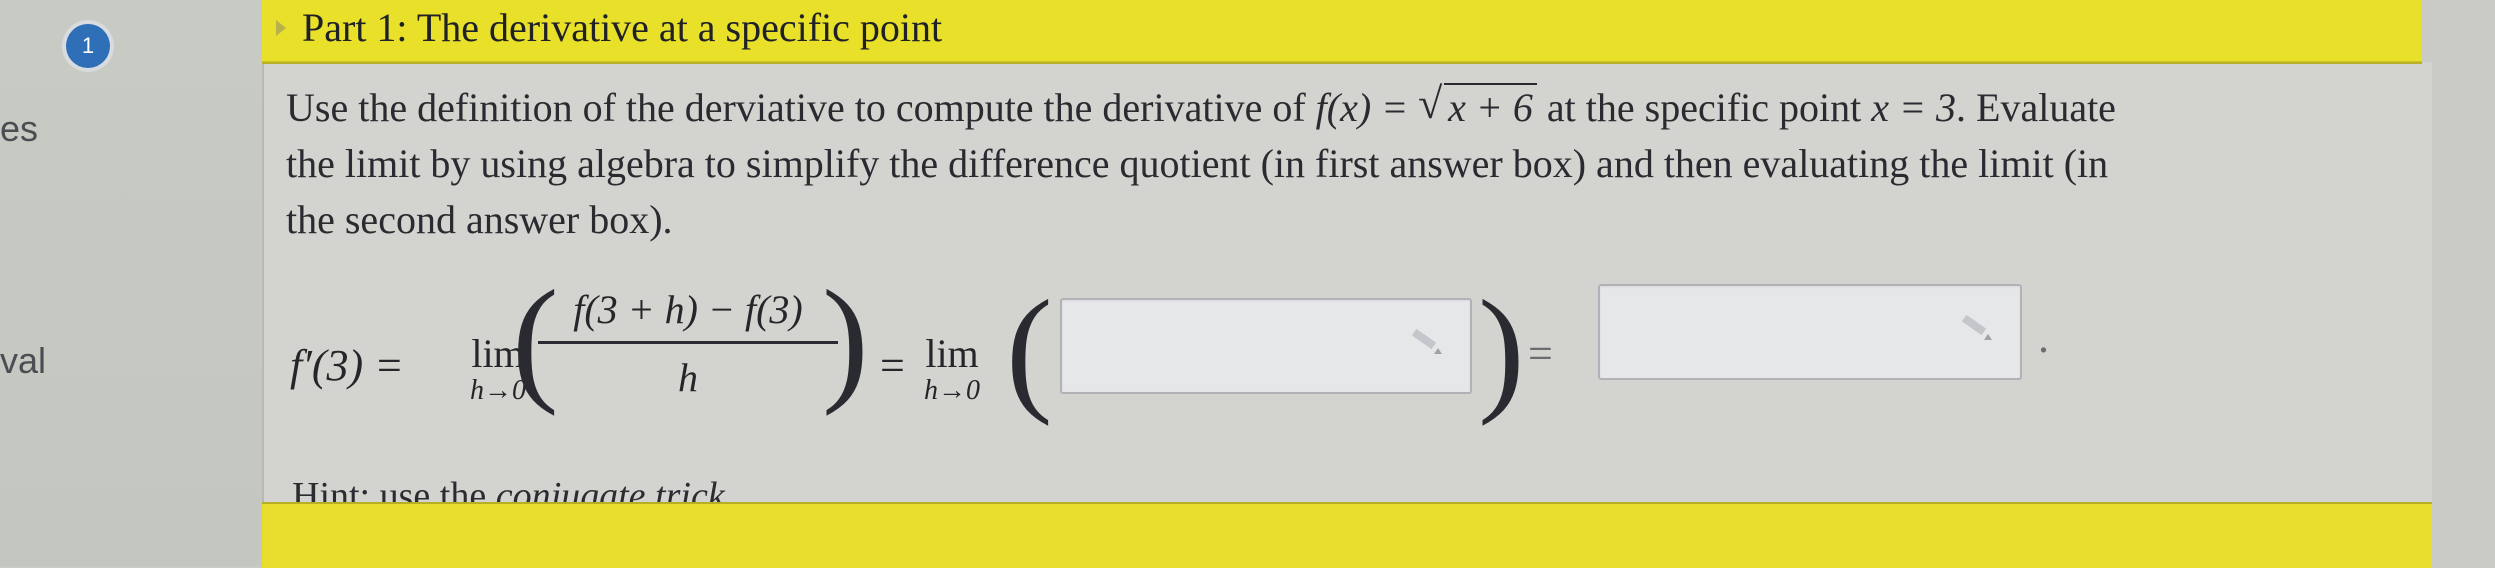 The image size is (2495, 568). What do you see at coordinates (1362, 107) in the screenshot?
I see `function-expression: f(x) =` at bounding box center [1362, 107].